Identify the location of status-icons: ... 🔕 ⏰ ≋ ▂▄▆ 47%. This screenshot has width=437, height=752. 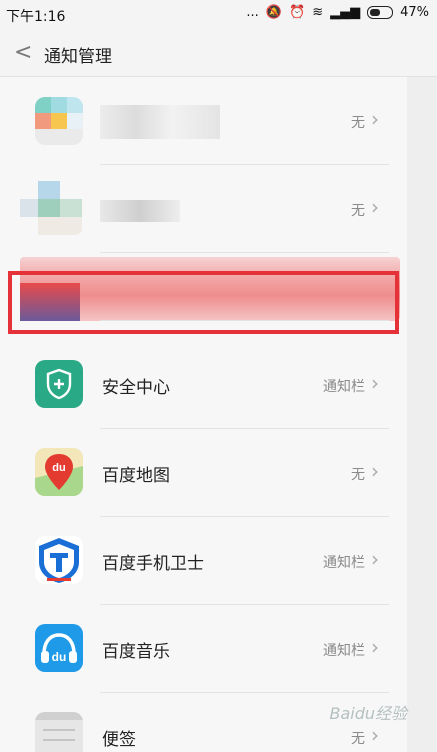
(337, 12).